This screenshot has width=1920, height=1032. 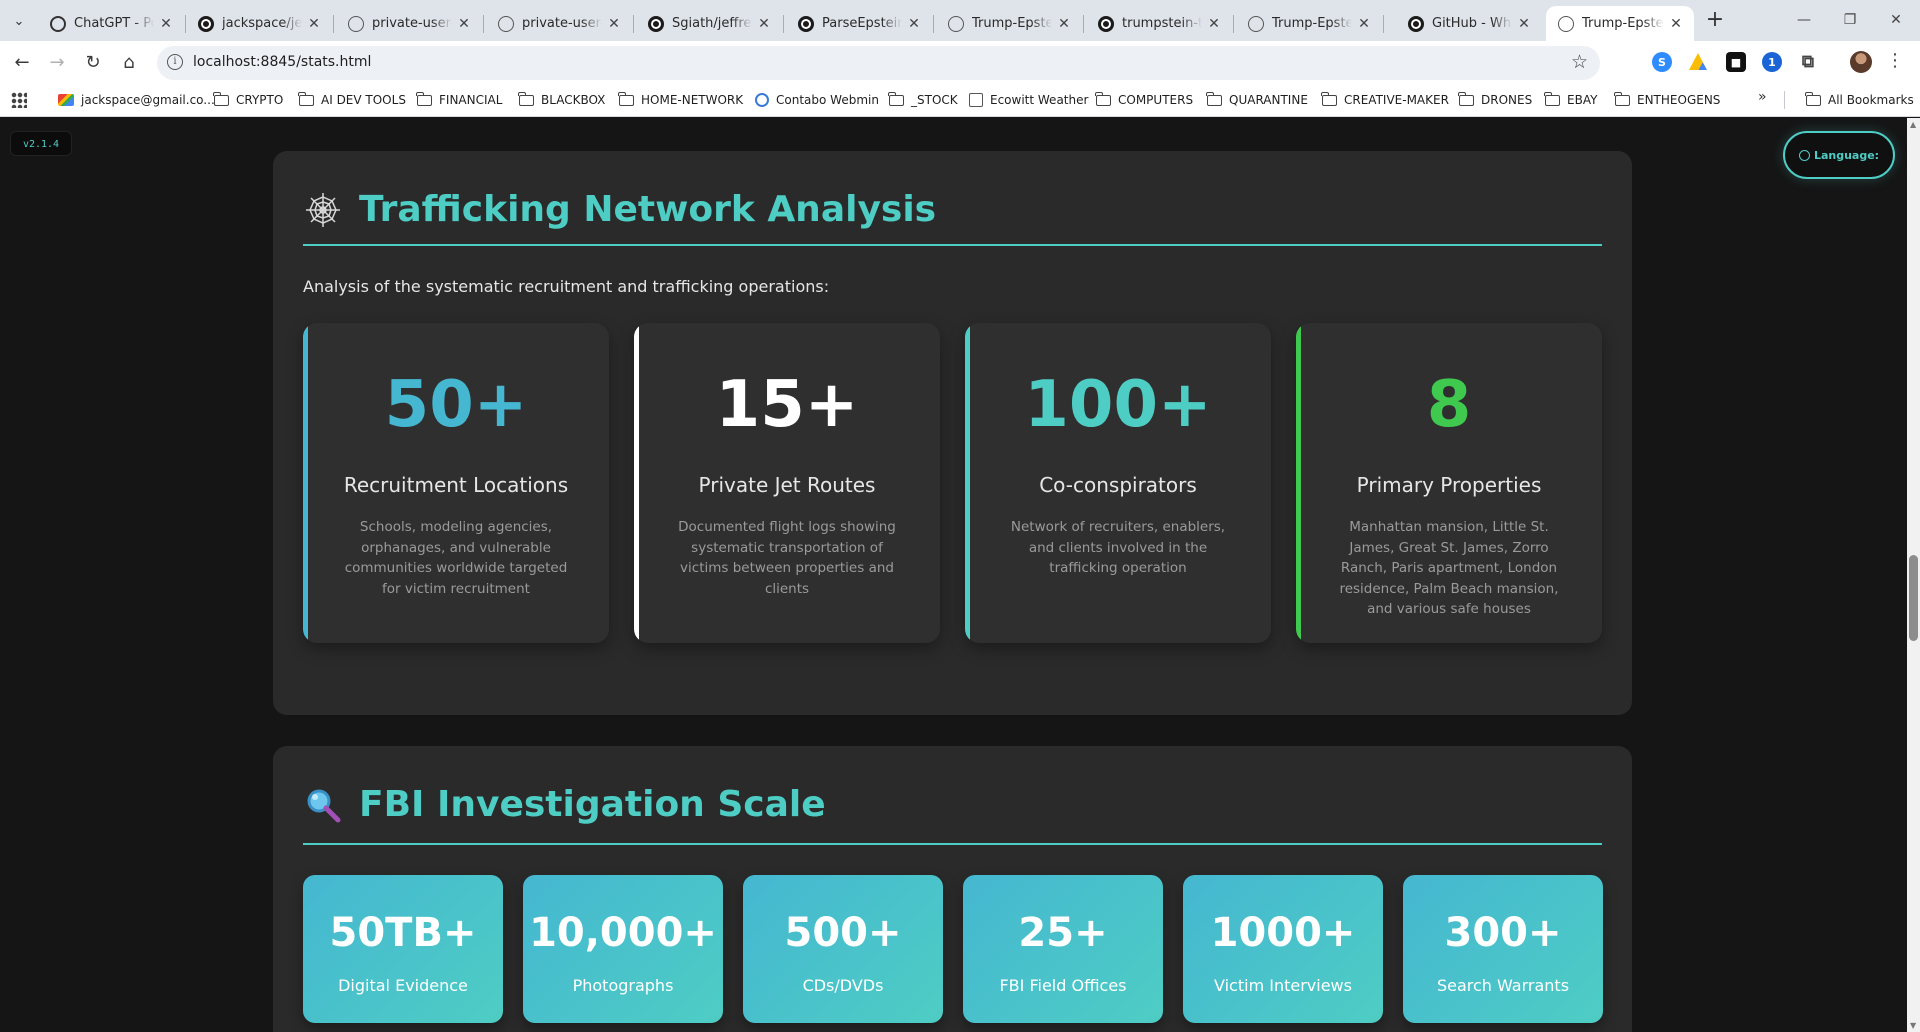 I want to click on webmin-icon, so click(x=762, y=100).